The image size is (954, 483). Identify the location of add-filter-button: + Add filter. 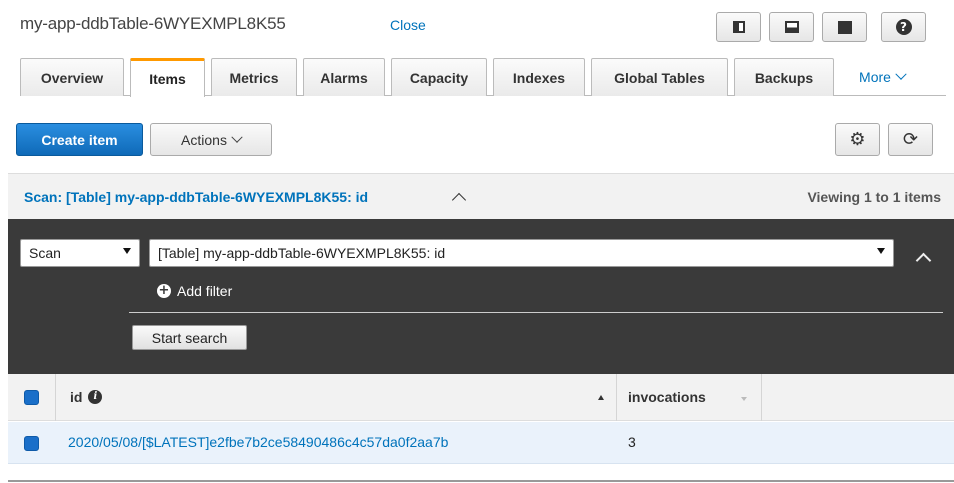
(194, 291).